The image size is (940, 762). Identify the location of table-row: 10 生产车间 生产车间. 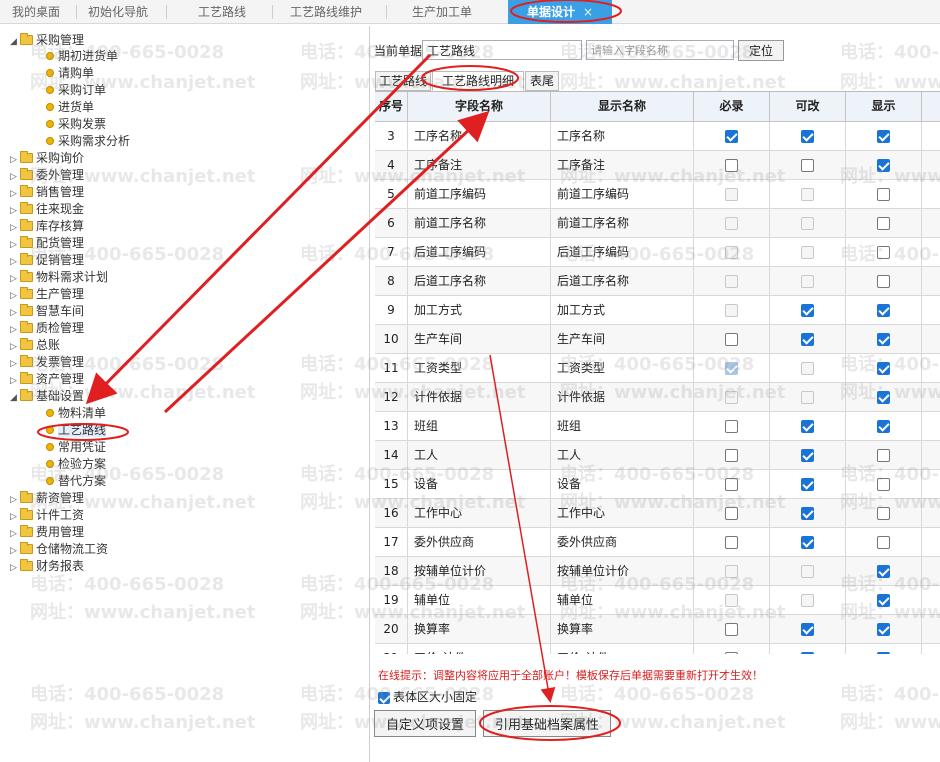
(657, 339).